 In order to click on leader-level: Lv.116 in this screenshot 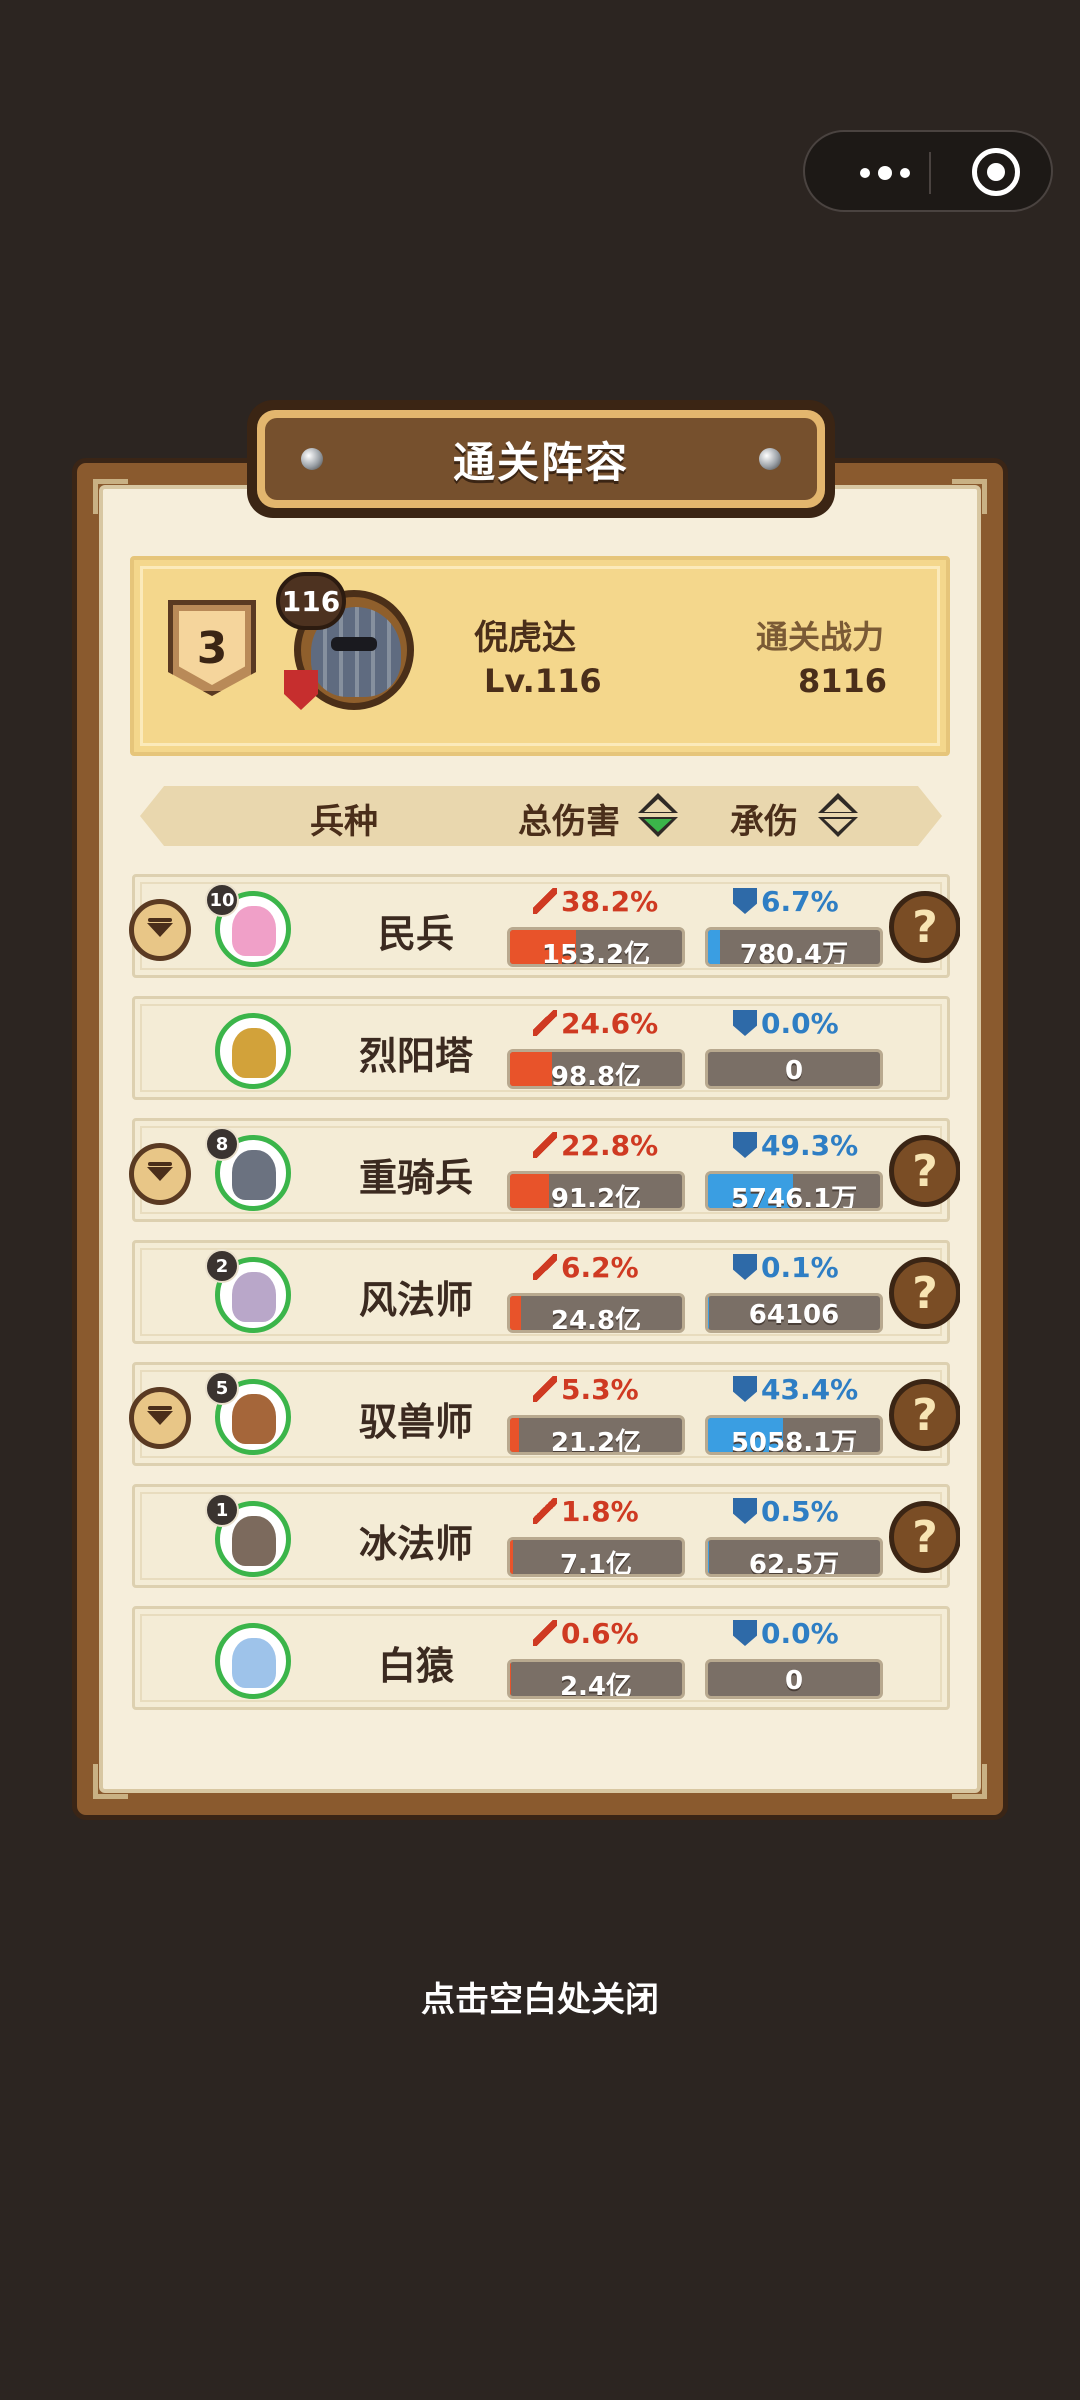, I will do `click(543, 681)`.